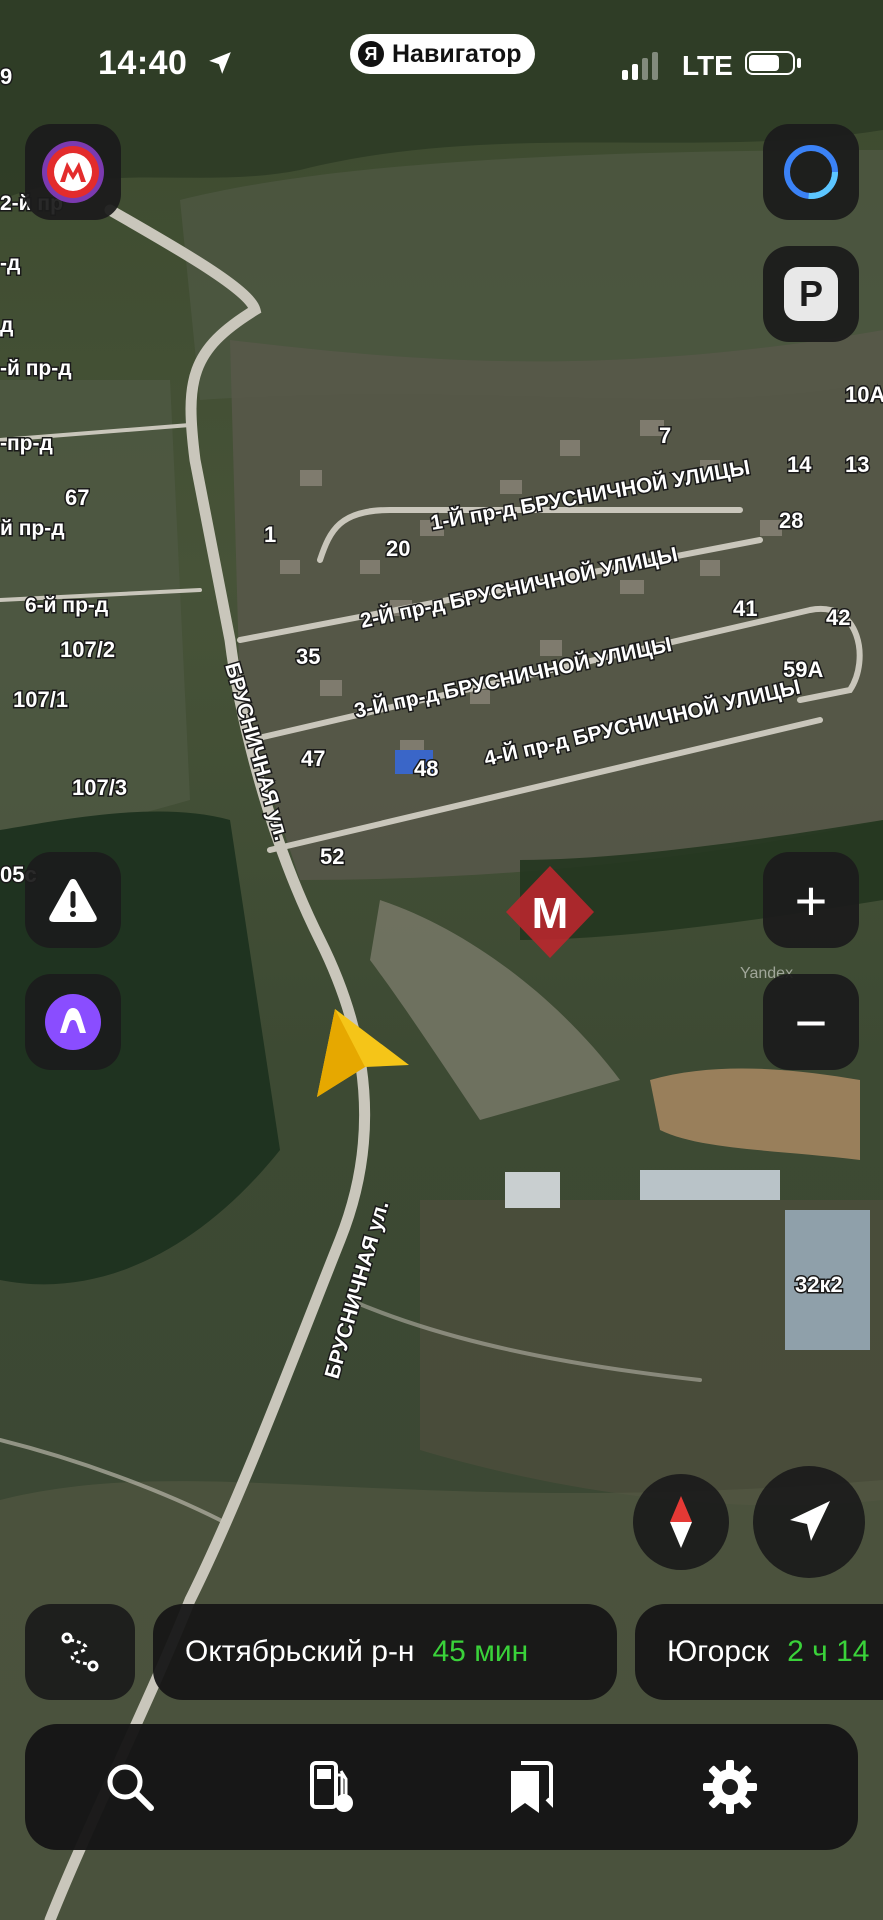  I want to click on pin-logo-letter: M, so click(550, 913).